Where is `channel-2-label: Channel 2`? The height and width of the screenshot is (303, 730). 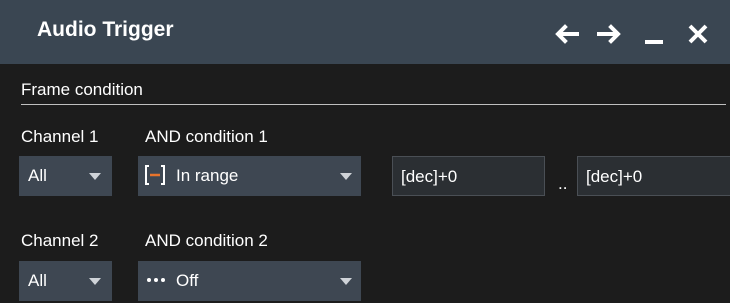 channel-2-label: Channel 2 is located at coordinates (60, 240).